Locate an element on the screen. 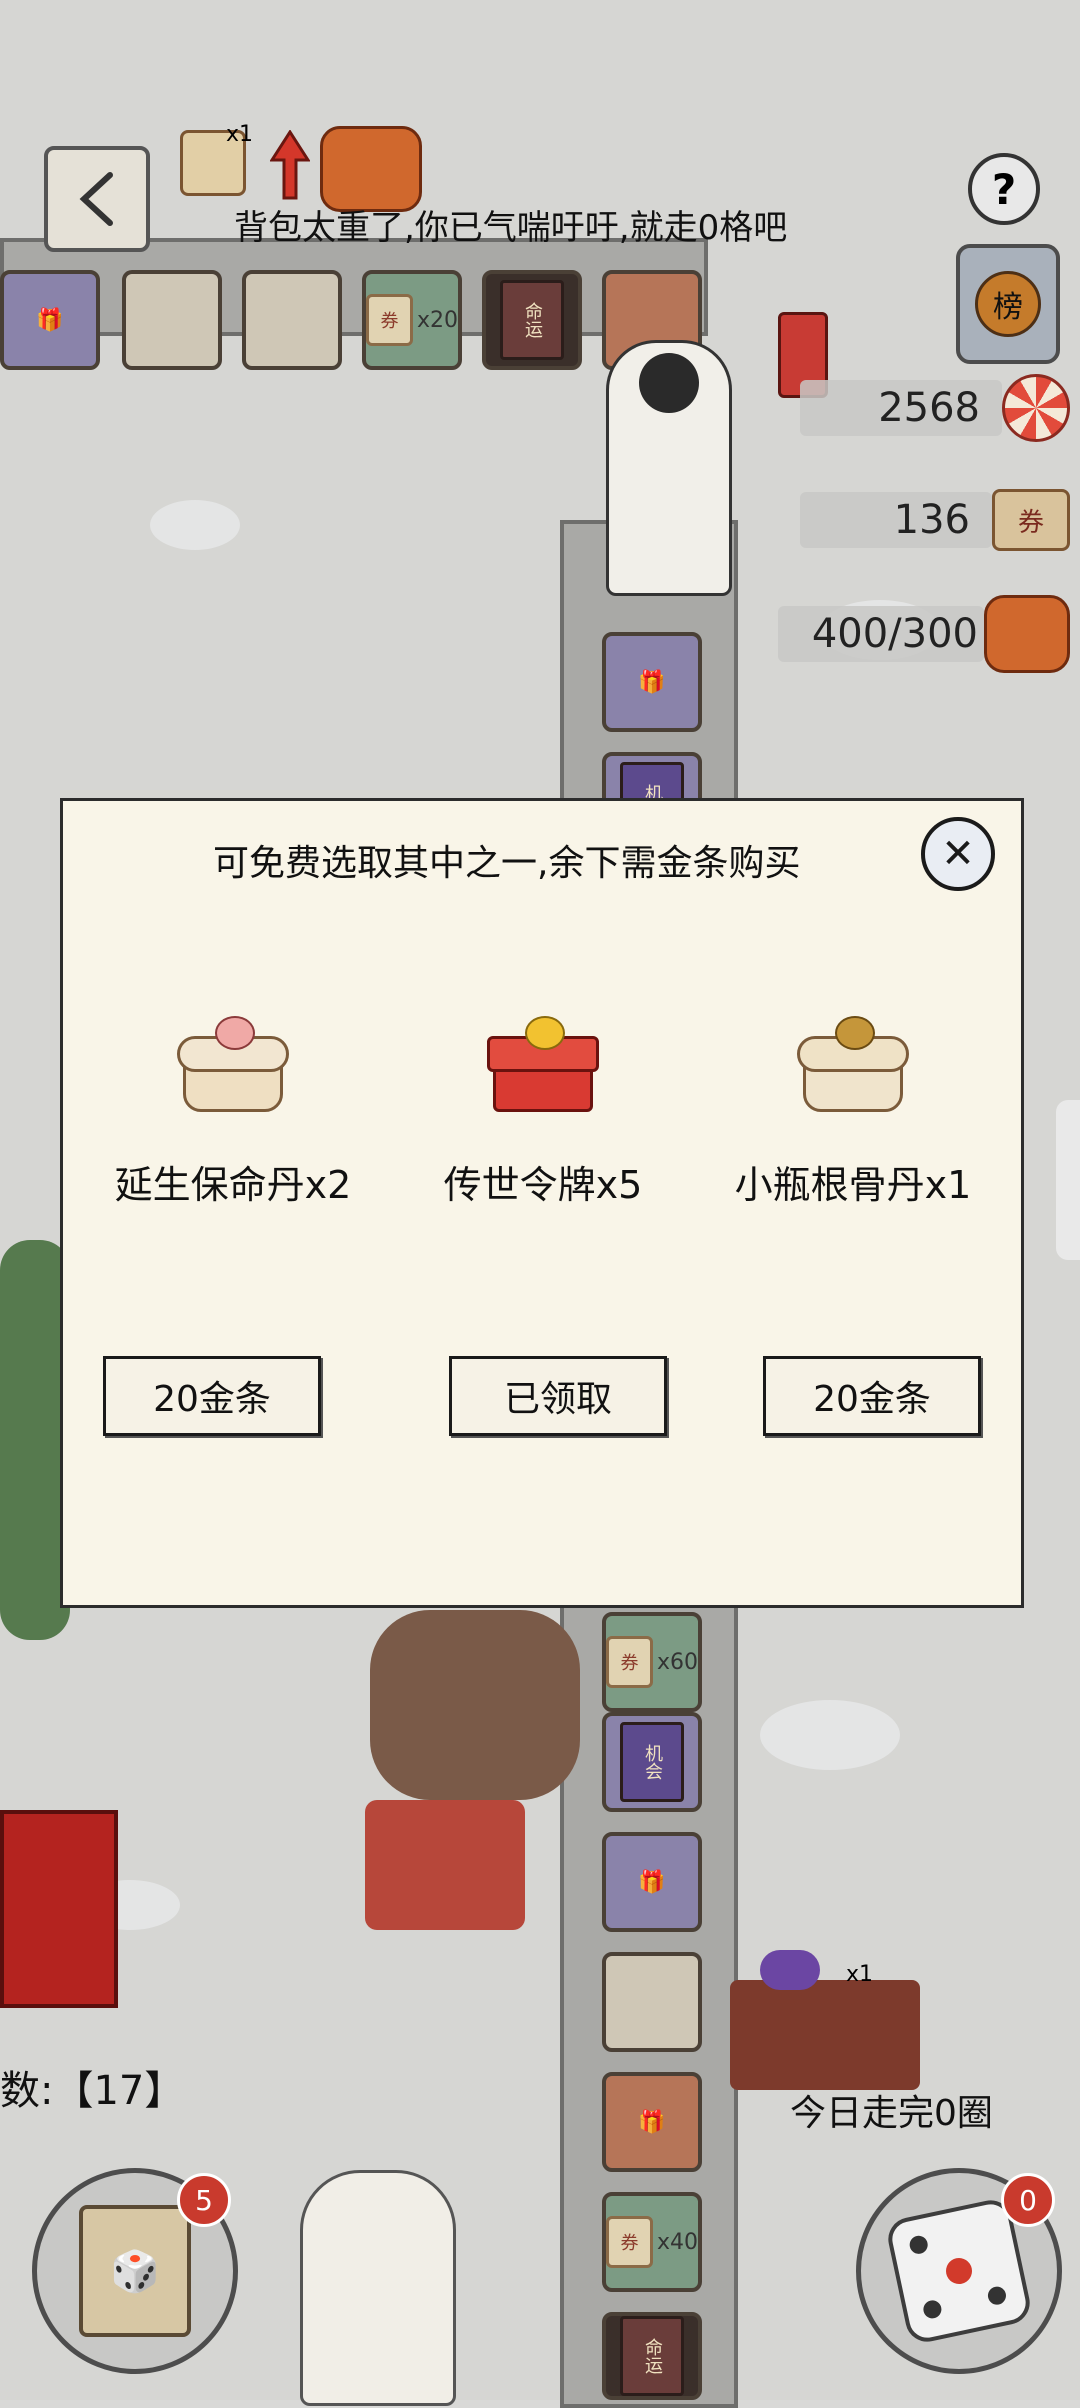 Image resolution: width=1080 pixels, height=2408 pixels. backpack-load: 400/300 is located at coordinates (881, 634).